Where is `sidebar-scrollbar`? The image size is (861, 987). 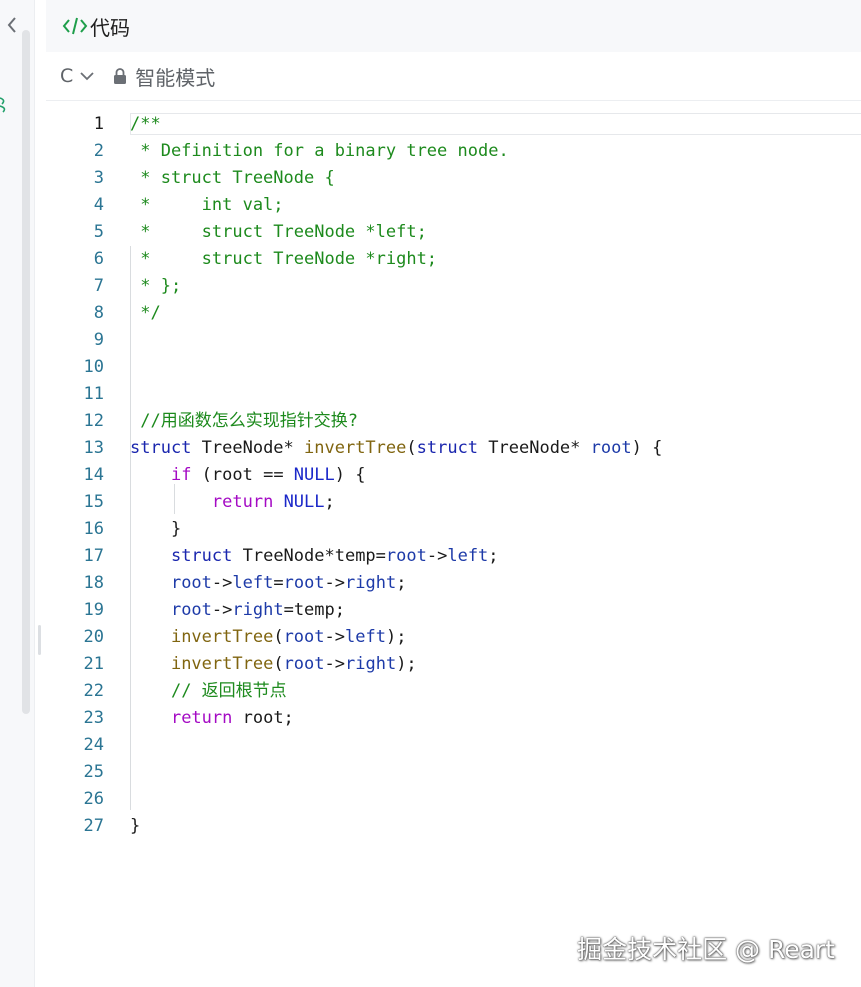
sidebar-scrollbar is located at coordinates (26, 372).